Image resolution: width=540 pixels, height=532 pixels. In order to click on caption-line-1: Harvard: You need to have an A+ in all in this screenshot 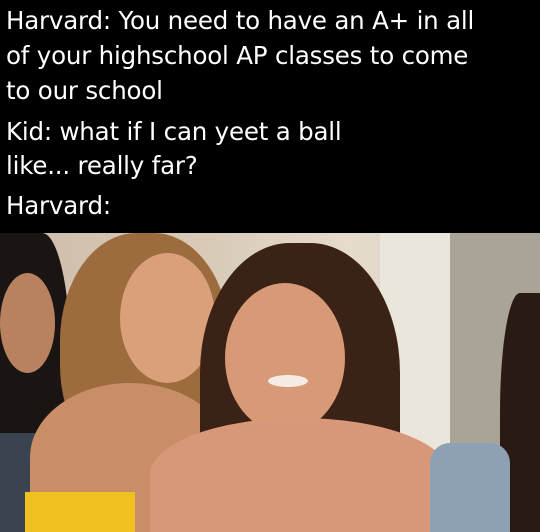, I will do `click(240, 20)`.